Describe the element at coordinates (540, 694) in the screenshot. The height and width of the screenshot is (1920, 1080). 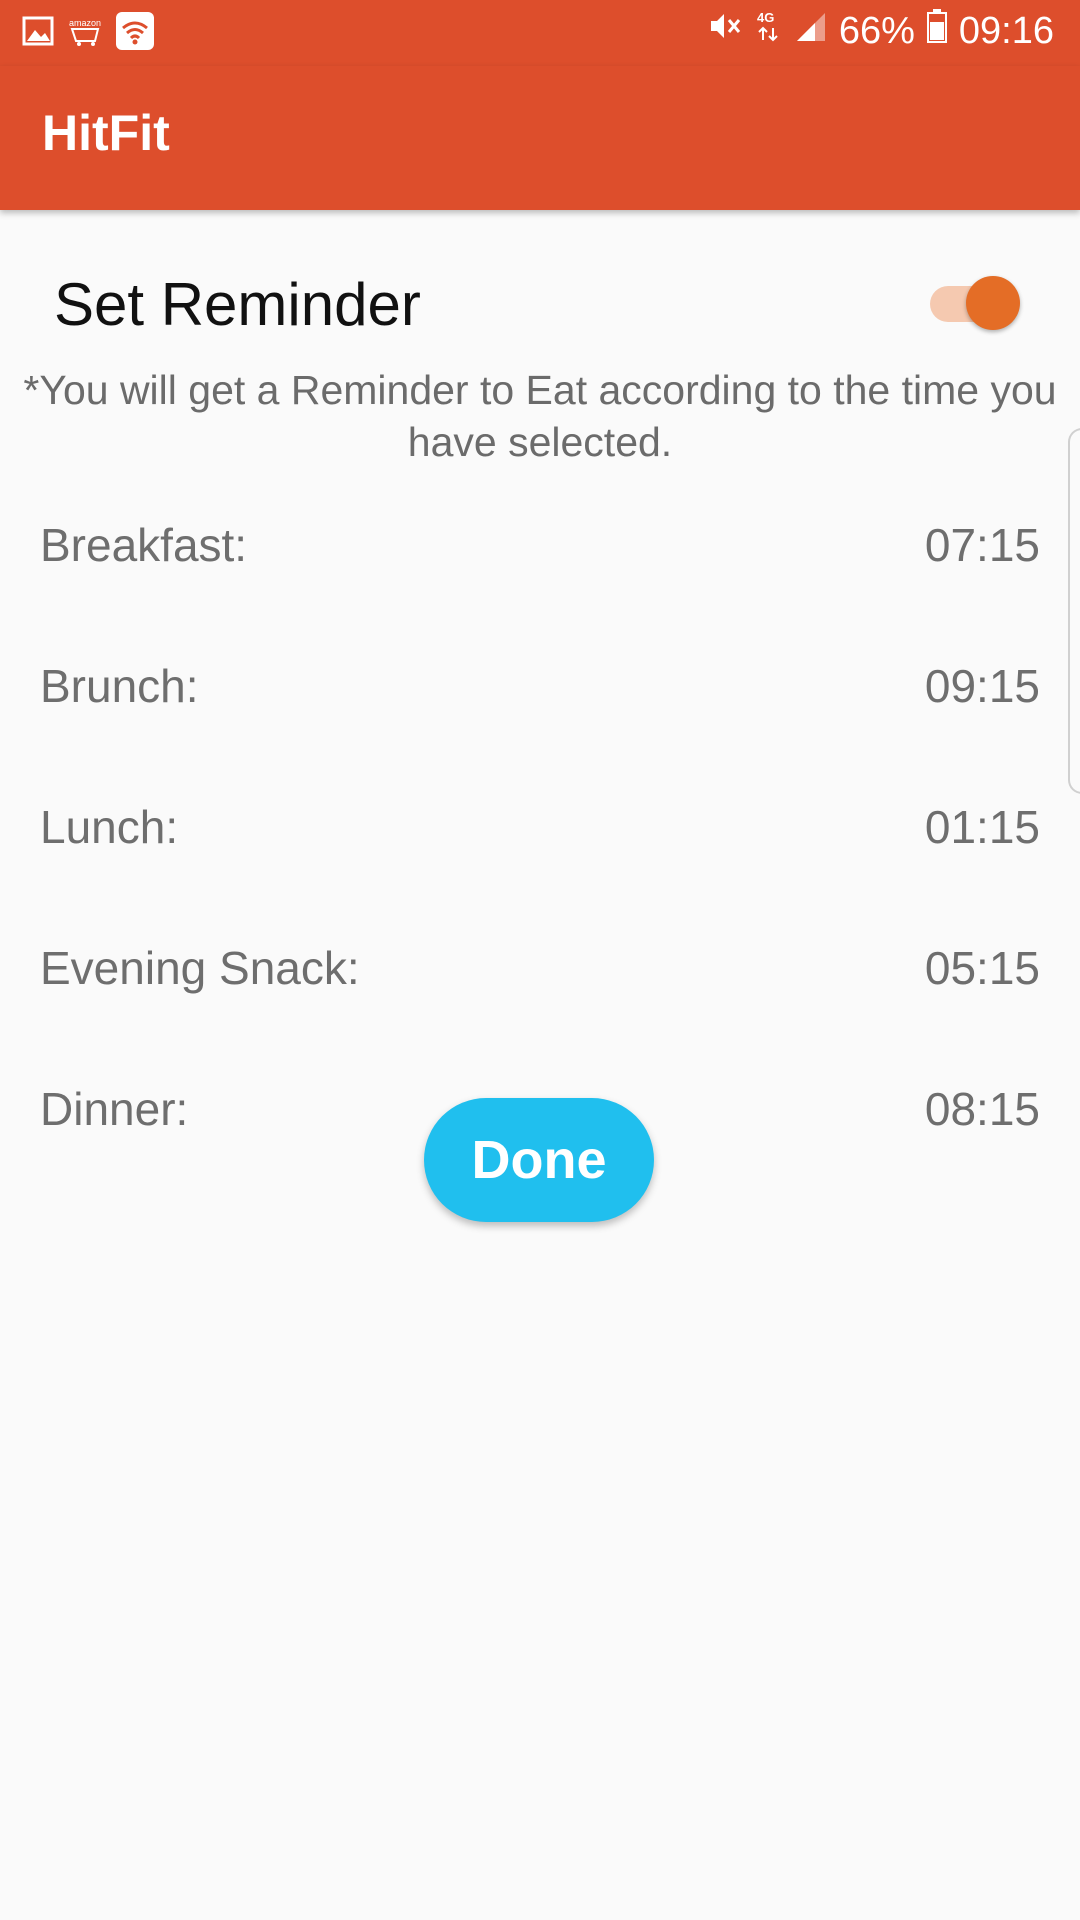
I see `meal-row-brunch: Brunch: 09:15` at that location.